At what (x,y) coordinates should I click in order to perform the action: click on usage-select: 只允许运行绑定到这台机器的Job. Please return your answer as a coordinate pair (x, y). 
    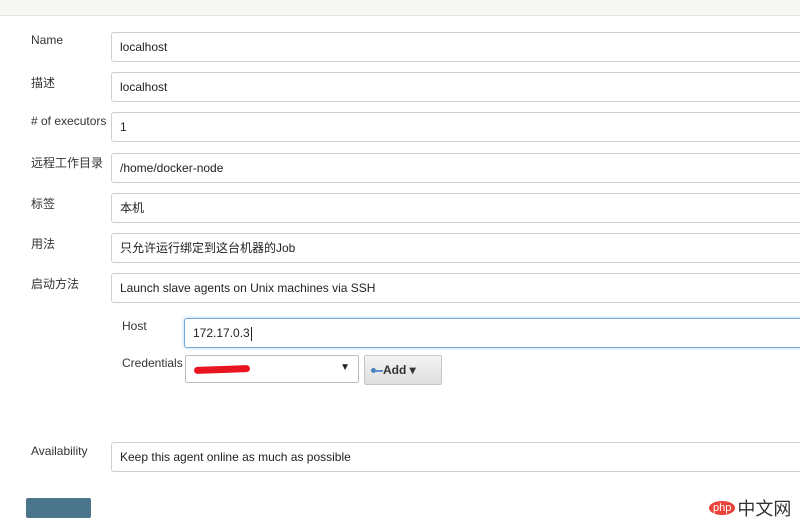
    Looking at the image, I should click on (455, 248).